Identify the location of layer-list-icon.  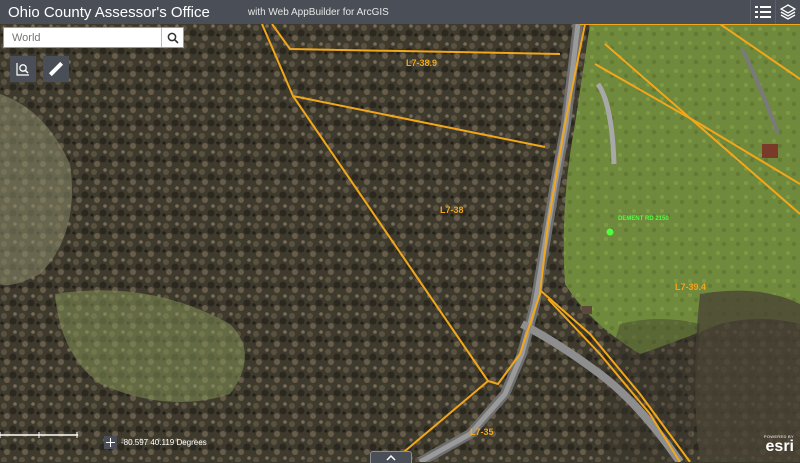
(763, 12).